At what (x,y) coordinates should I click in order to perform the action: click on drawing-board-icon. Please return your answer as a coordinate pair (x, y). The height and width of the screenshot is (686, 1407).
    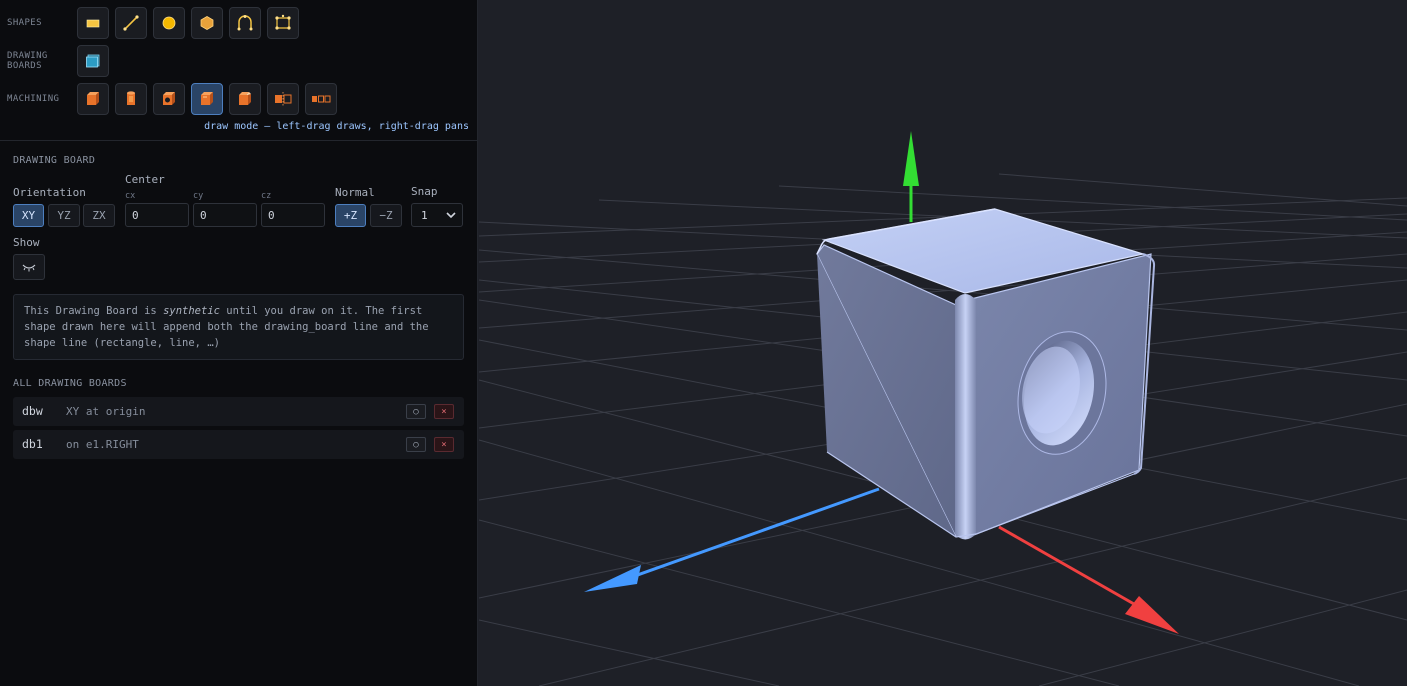
    Looking at the image, I should click on (93, 61).